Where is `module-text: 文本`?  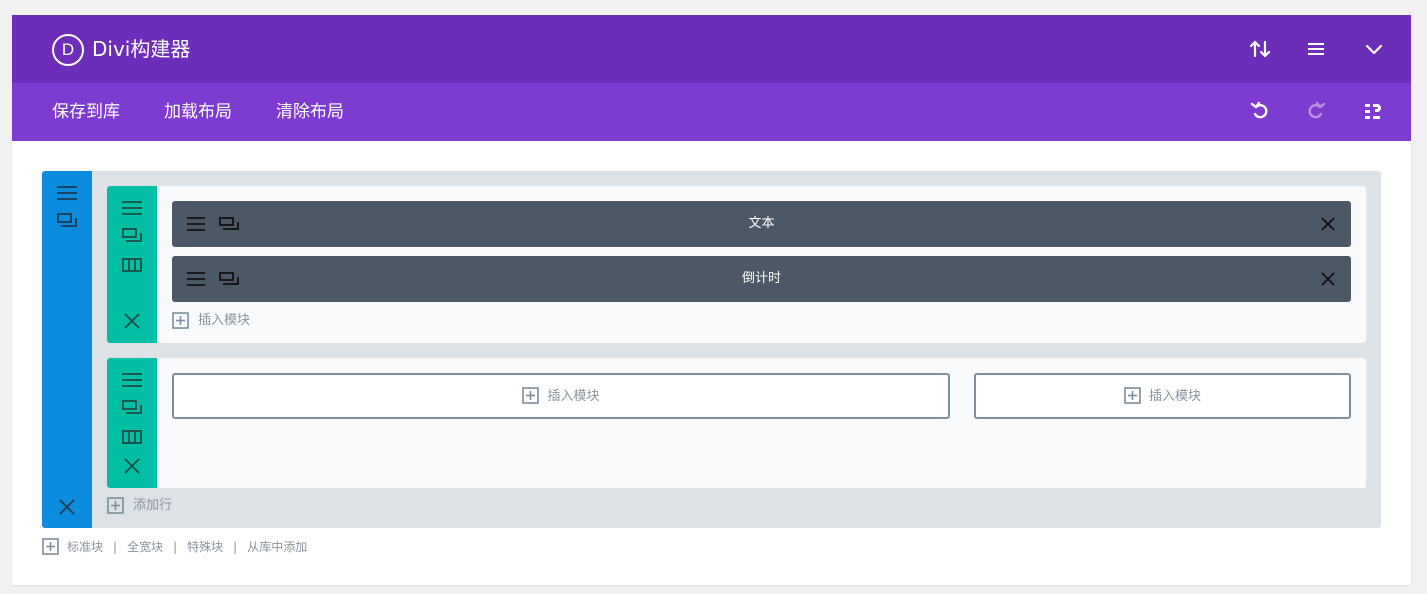
module-text: 文本 is located at coordinates (761, 224).